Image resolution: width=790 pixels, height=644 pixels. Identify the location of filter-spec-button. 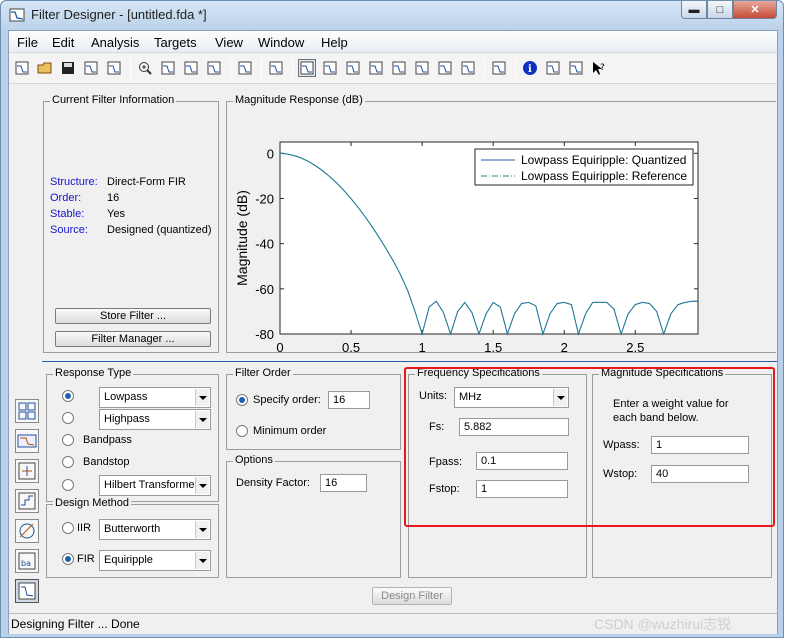
(276, 68).